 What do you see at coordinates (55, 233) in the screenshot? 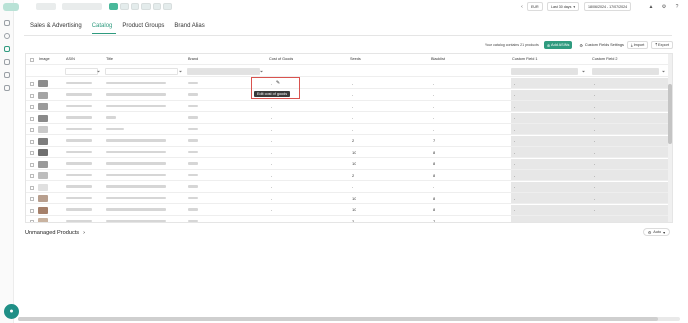
I see `unmanaged-products-link: Unmanaged Products ›` at bounding box center [55, 233].